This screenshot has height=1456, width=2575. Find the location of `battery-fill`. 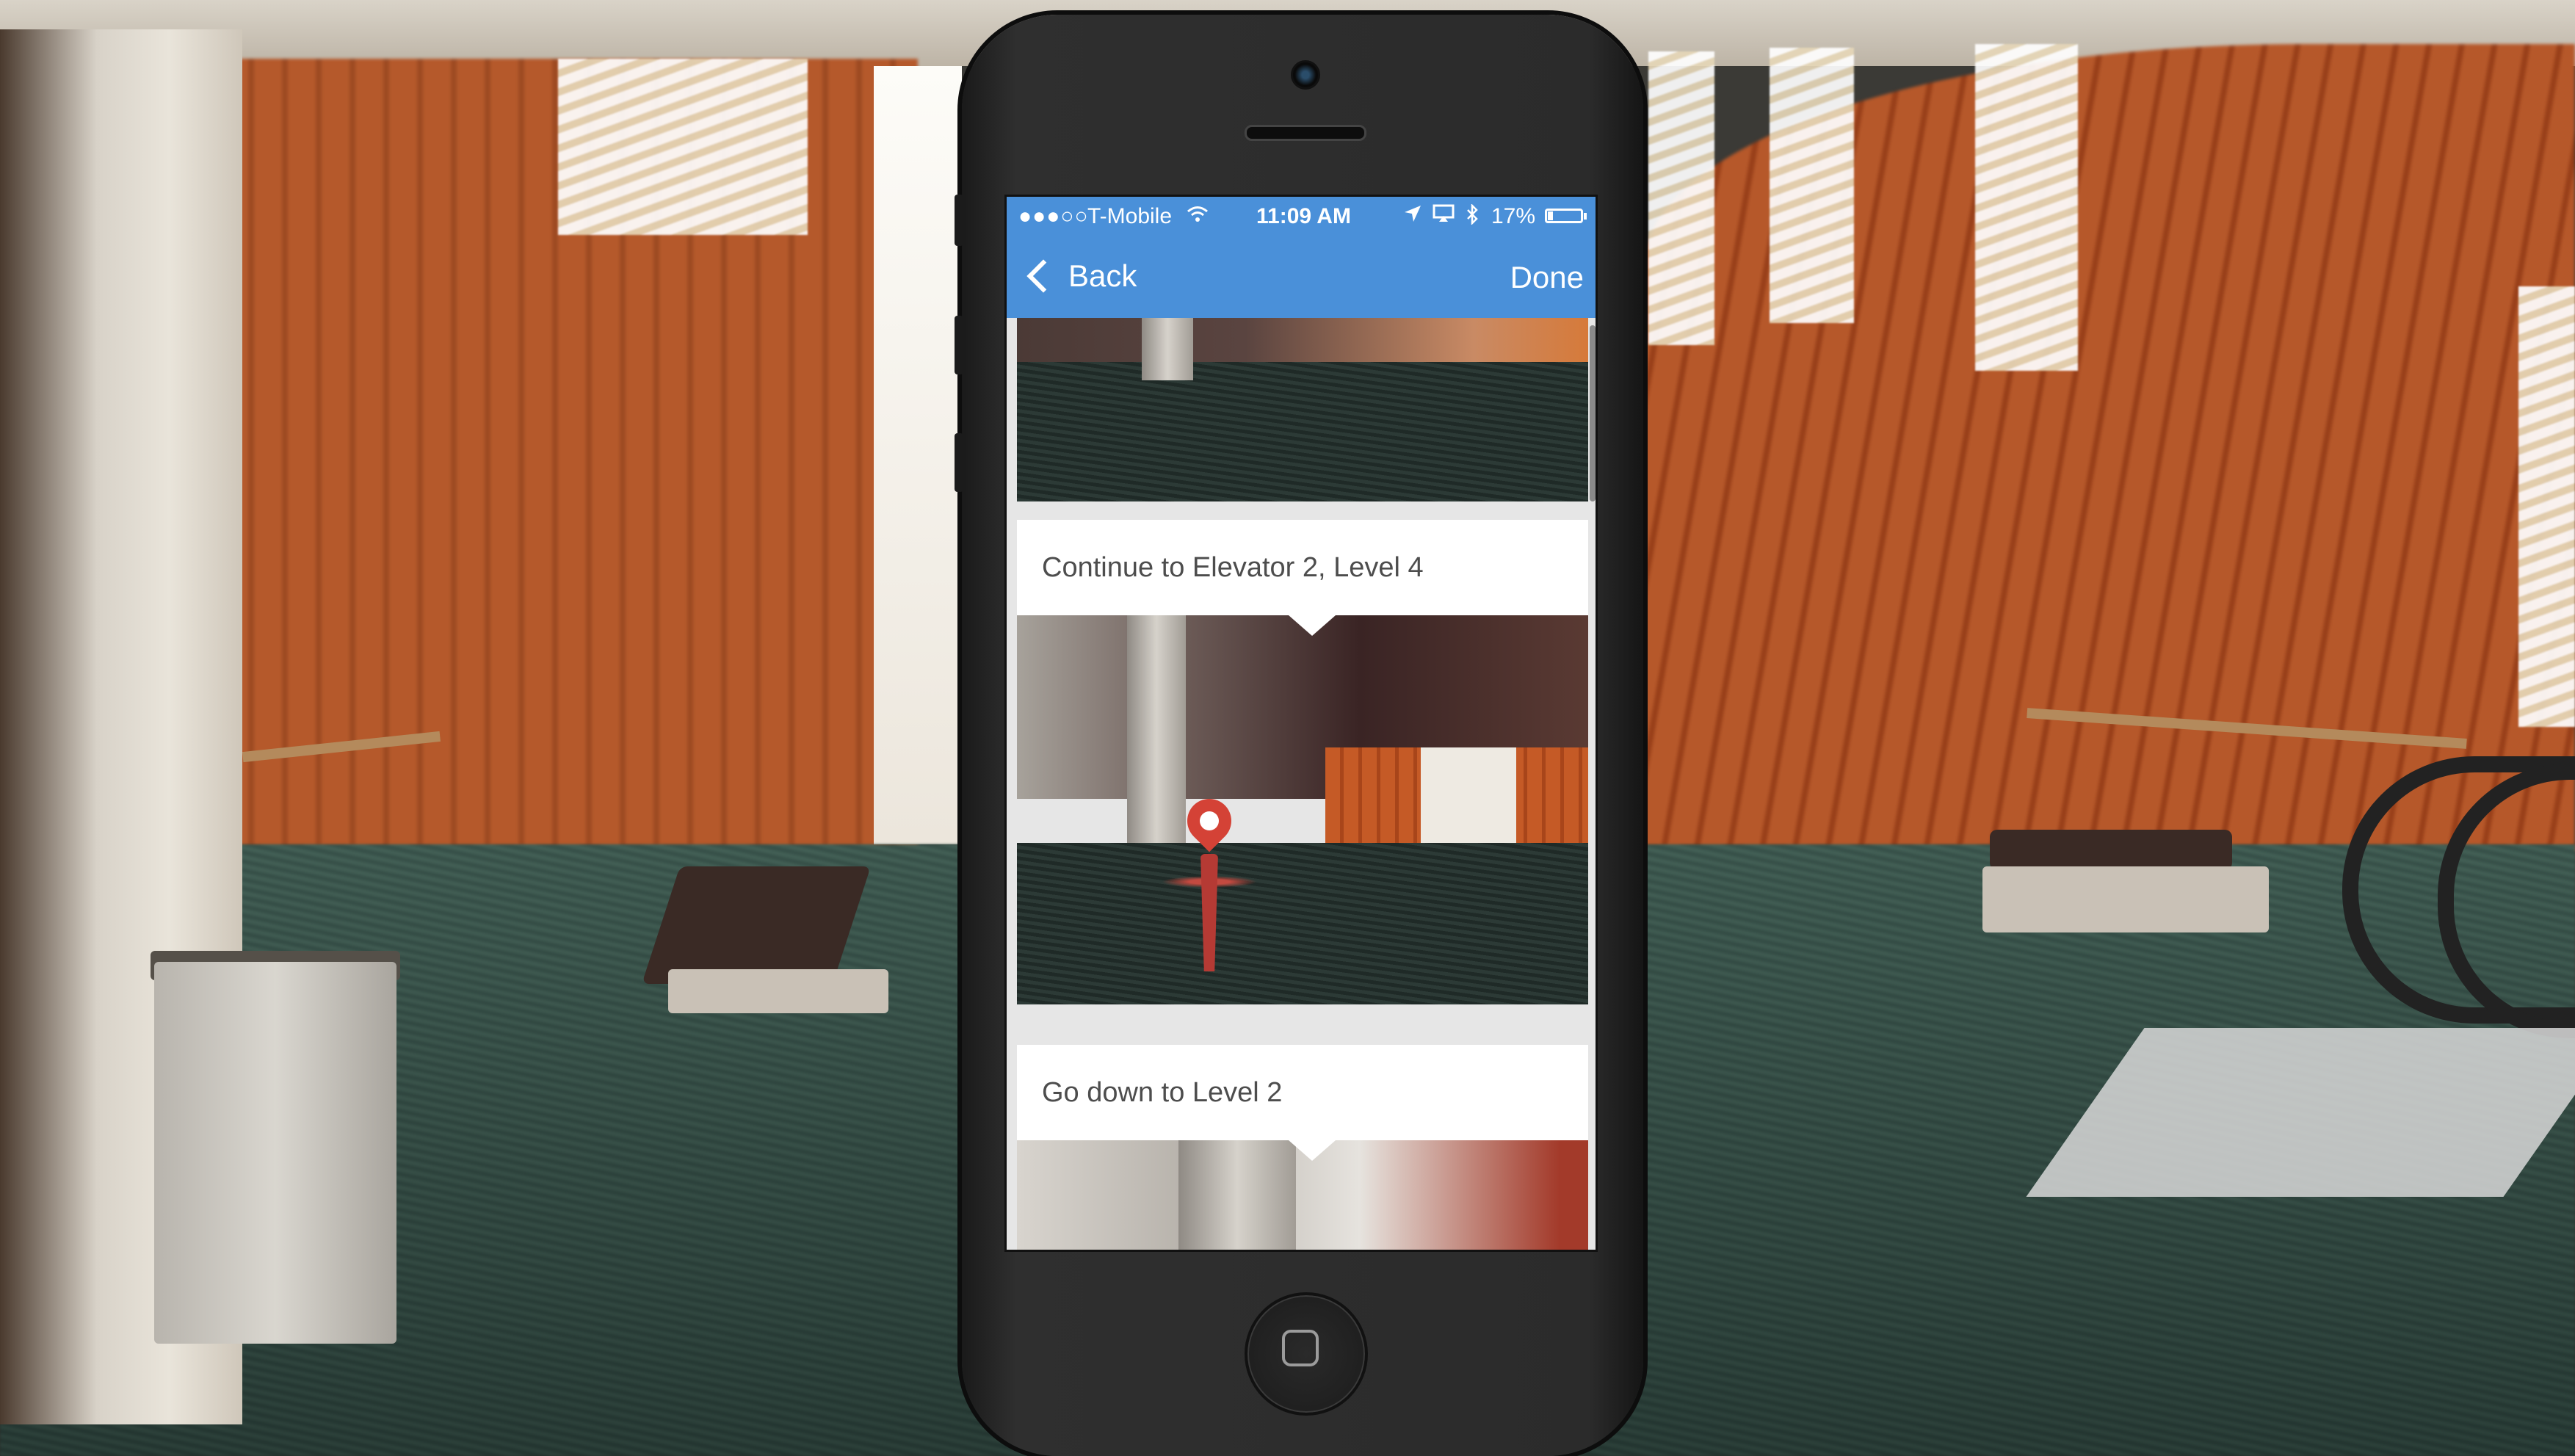

battery-fill is located at coordinates (1550, 215).